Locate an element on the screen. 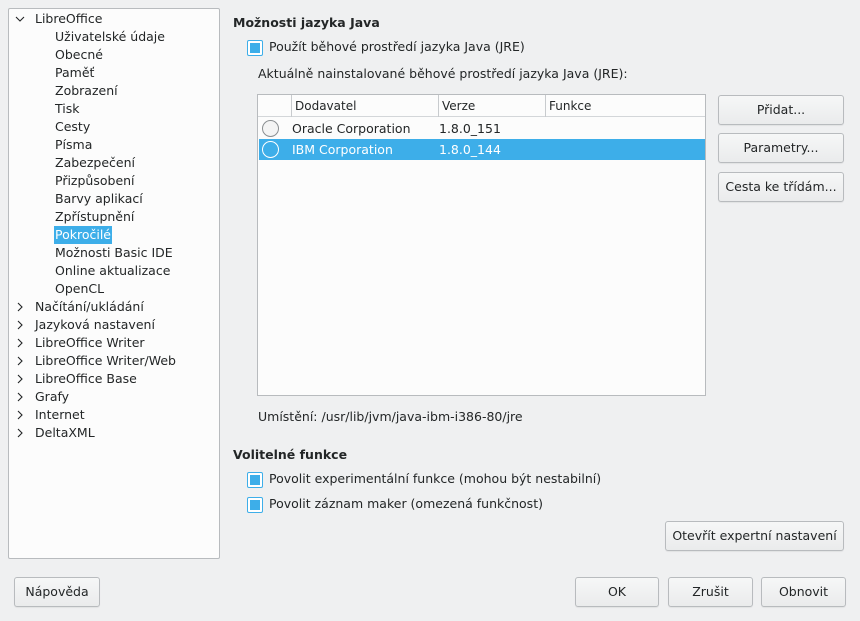 The width and height of the screenshot is (860, 621). tree-item-writer-web: LibreOffice Writer/Web is located at coordinates (114, 361).